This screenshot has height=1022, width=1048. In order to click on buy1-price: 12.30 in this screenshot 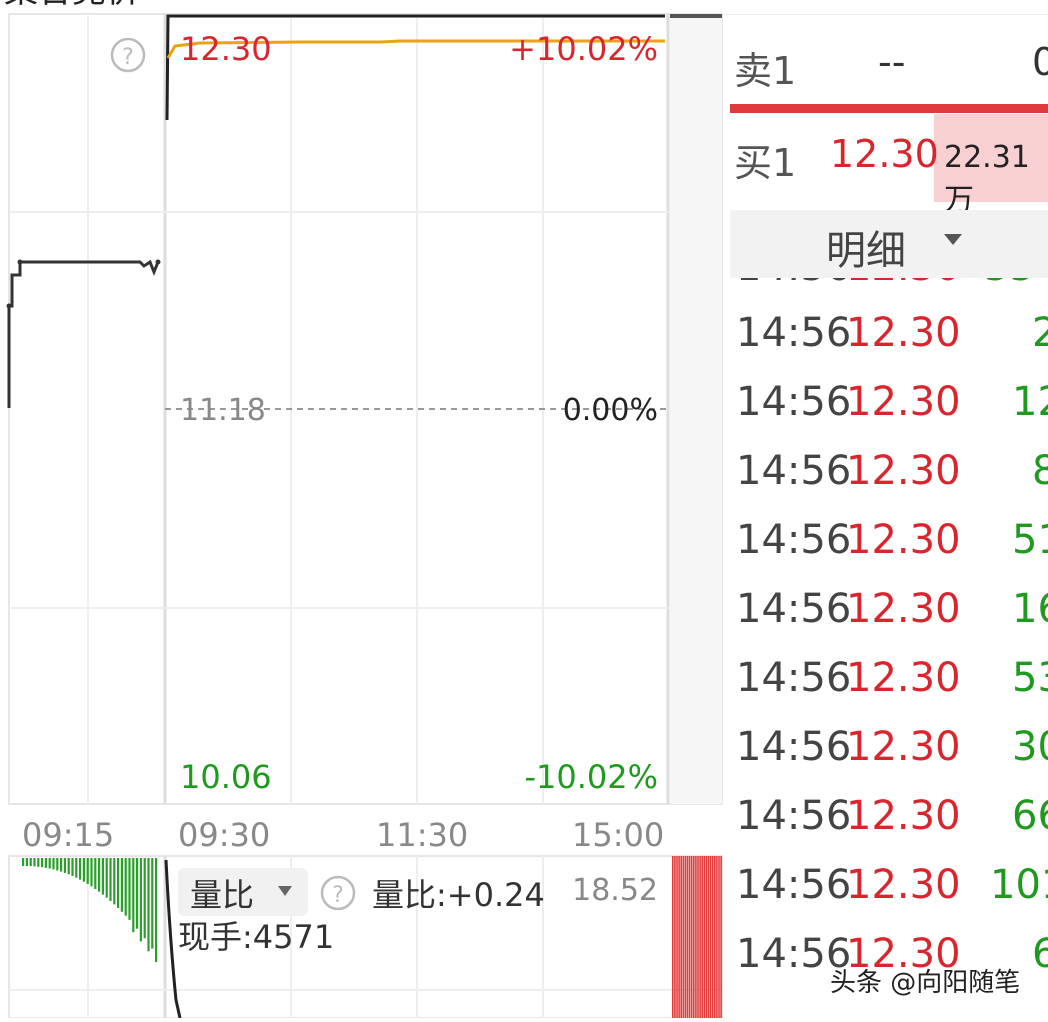, I will do `click(884, 154)`.